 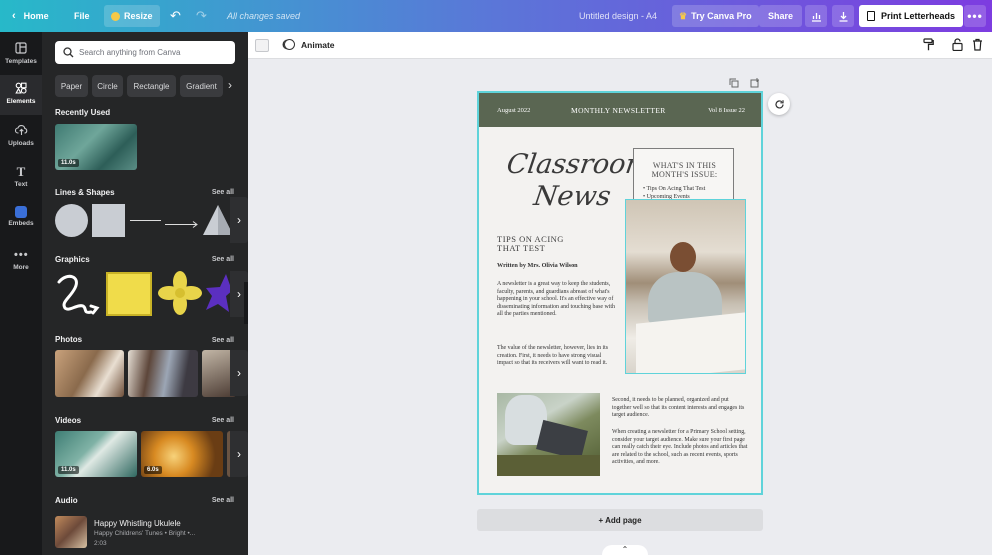 What do you see at coordinates (230, 85) in the screenshot?
I see `chevron-right-icon: ›` at bounding box center [230, 85].